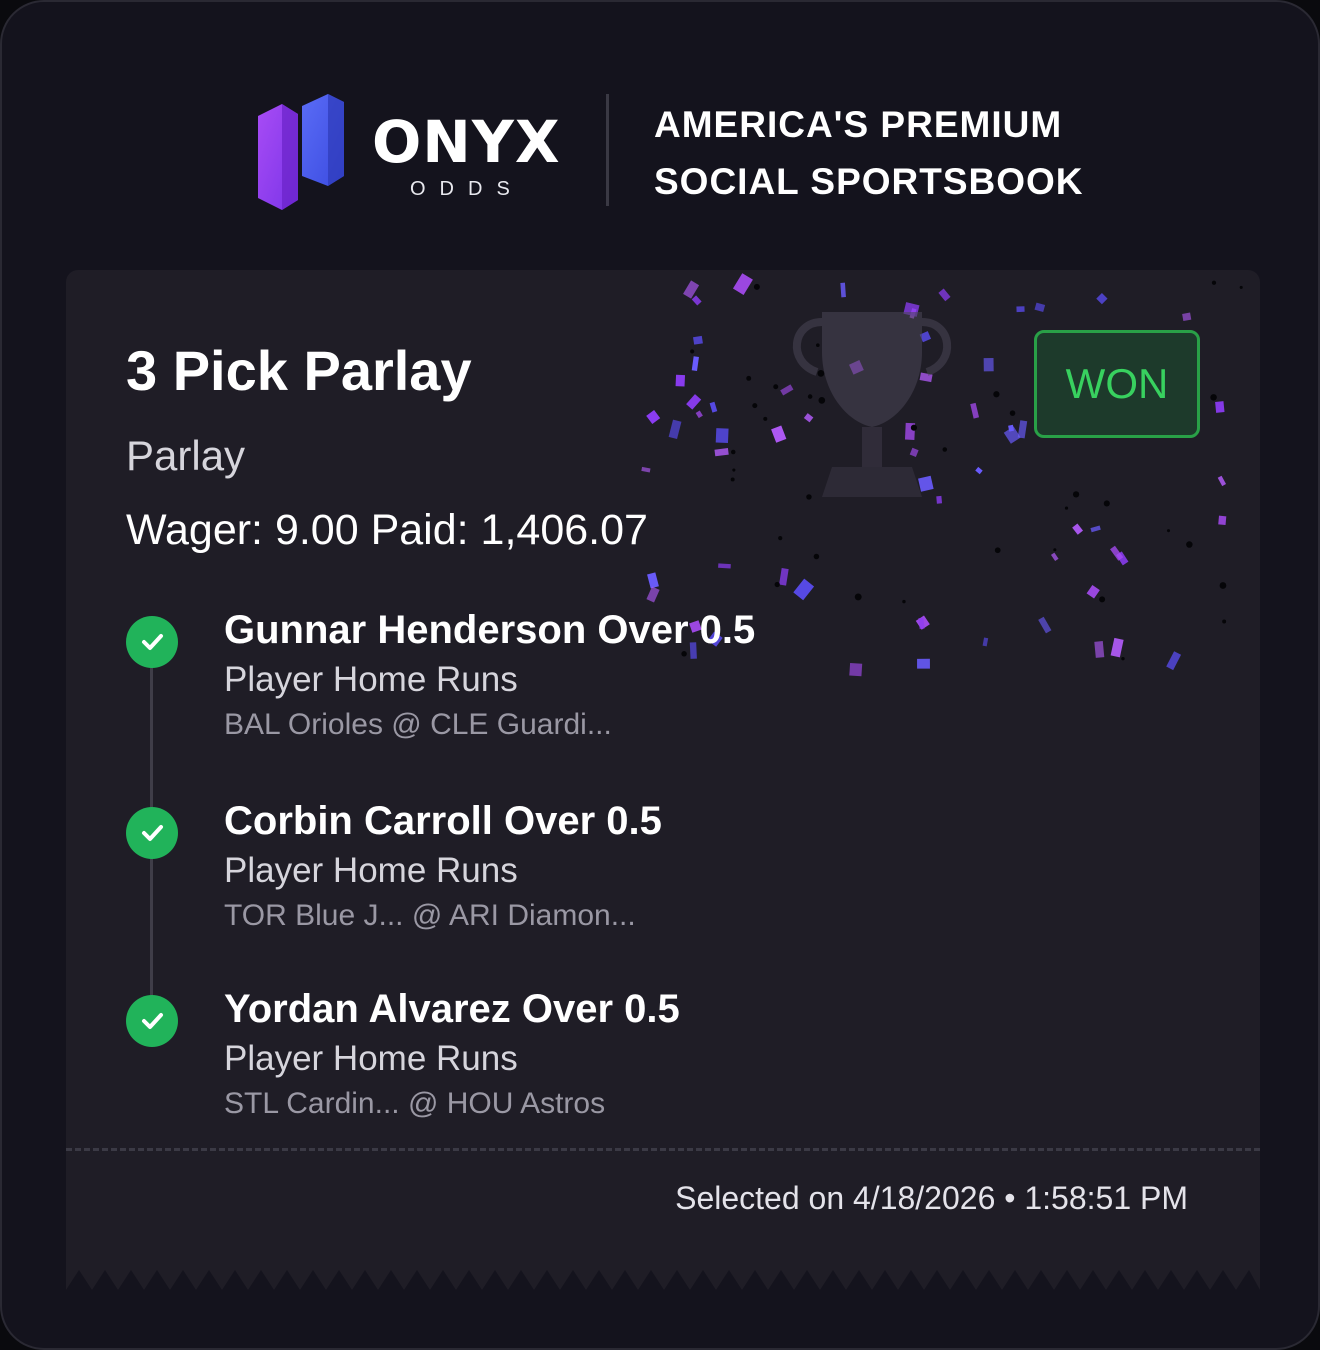  What do you see at coordinates (387, 530) in the screenshot?
I see `wager-paid: Wager: 9.00 Paid: 1,406.07` at bounding box center [387, 530].